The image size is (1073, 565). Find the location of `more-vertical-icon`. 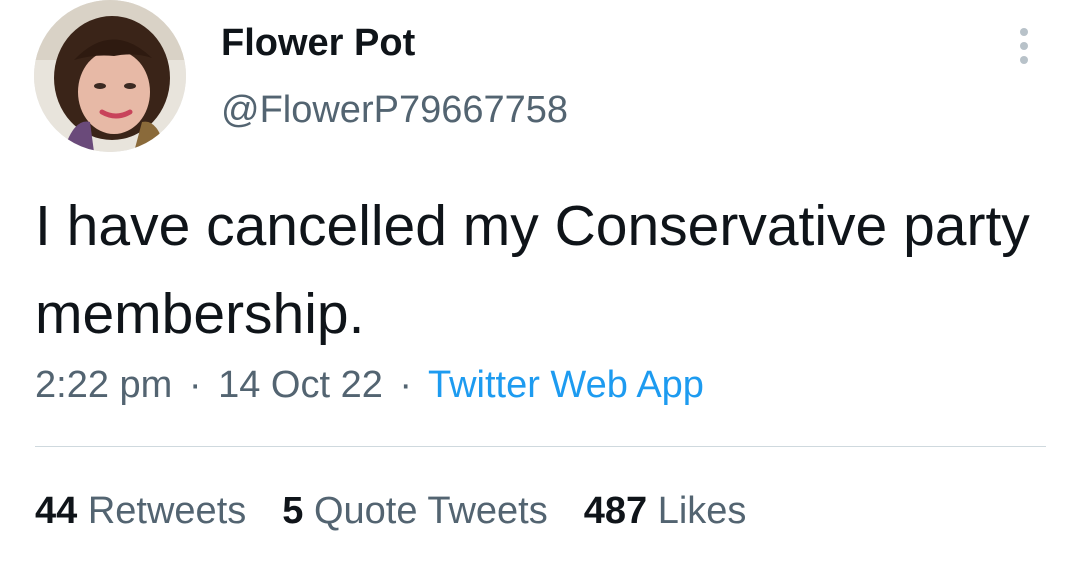

more-vertical-icon is located at coordinates (1024, 46).